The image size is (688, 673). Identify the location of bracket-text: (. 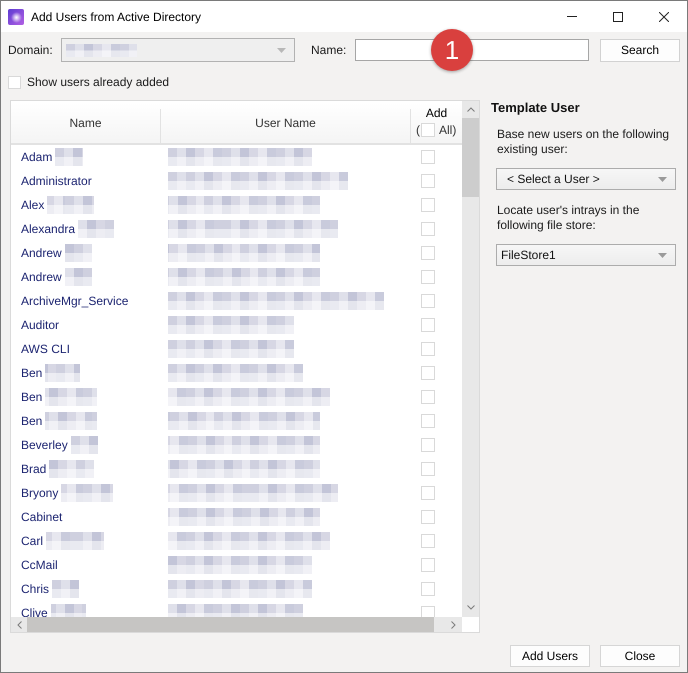
(418, 130).